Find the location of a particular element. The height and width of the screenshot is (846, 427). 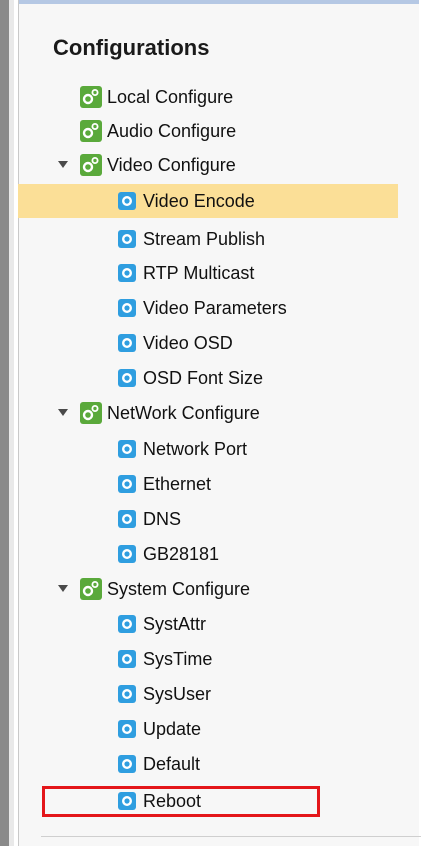

panel-title: Configurations is located at coordinates (131, 47).